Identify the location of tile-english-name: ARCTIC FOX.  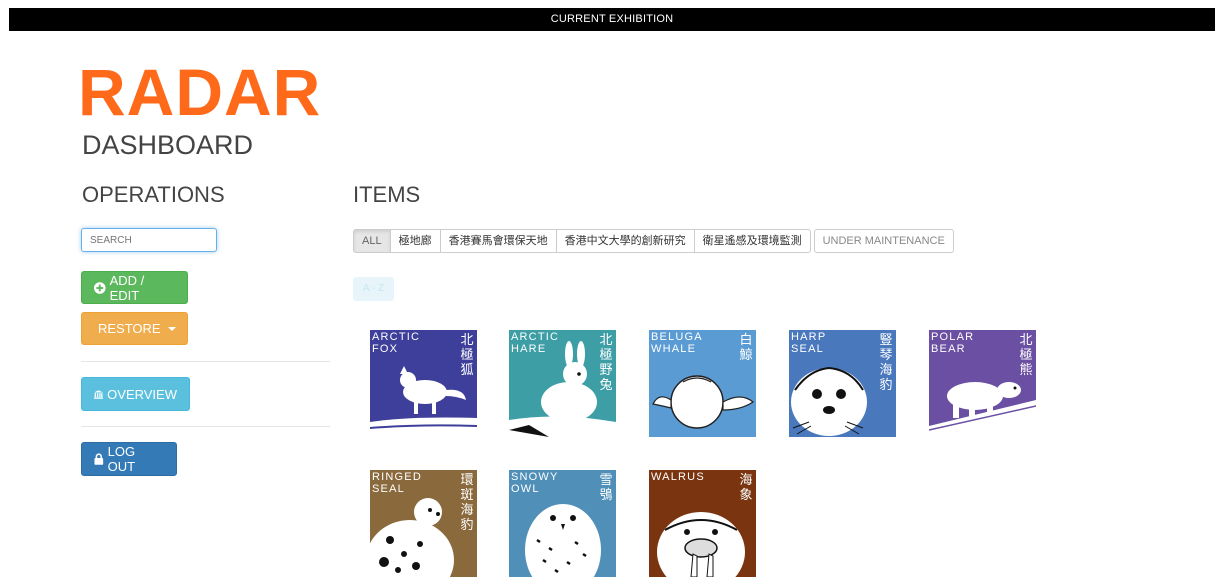
(396, 343).